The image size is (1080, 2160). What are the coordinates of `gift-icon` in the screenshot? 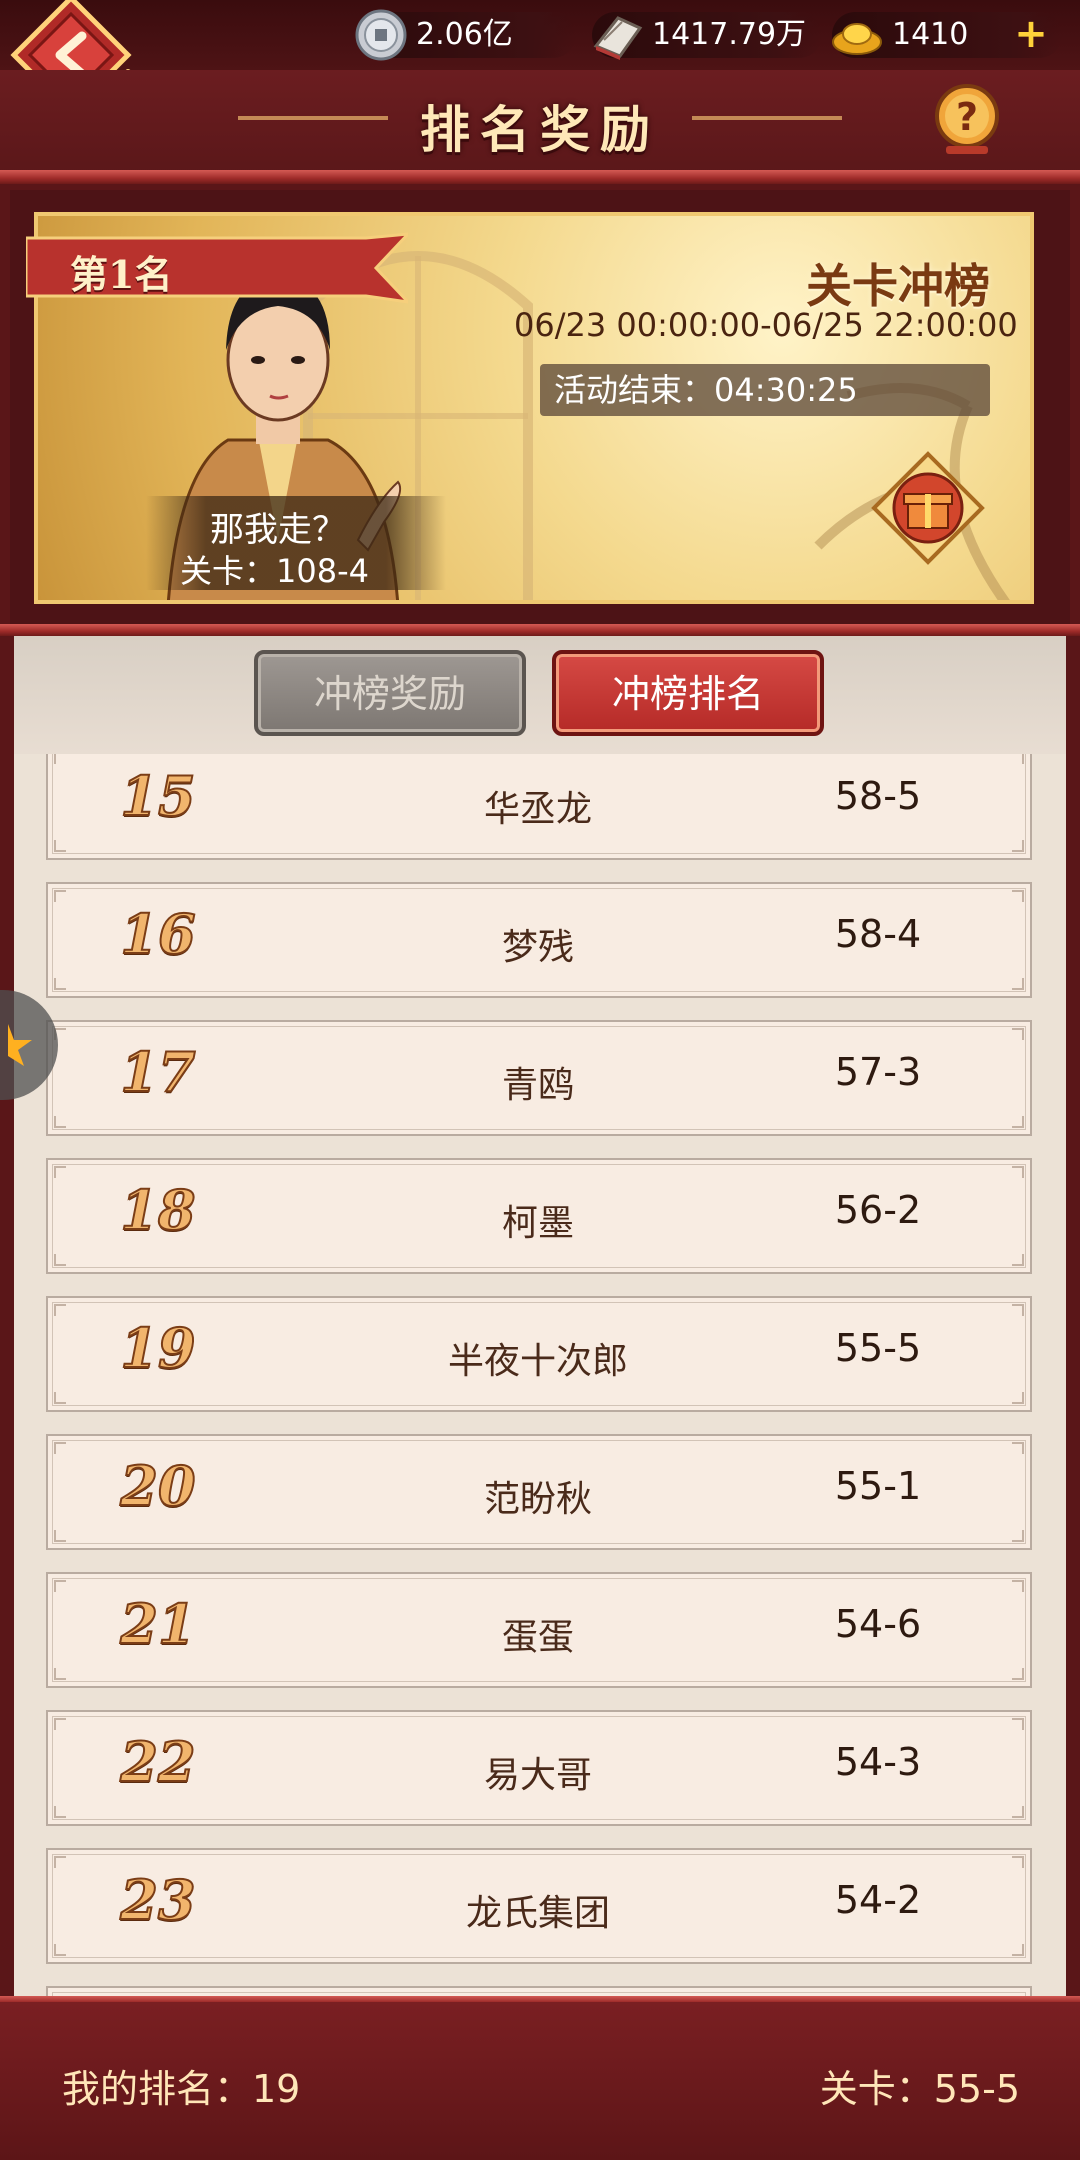 It's located at (928, 511).